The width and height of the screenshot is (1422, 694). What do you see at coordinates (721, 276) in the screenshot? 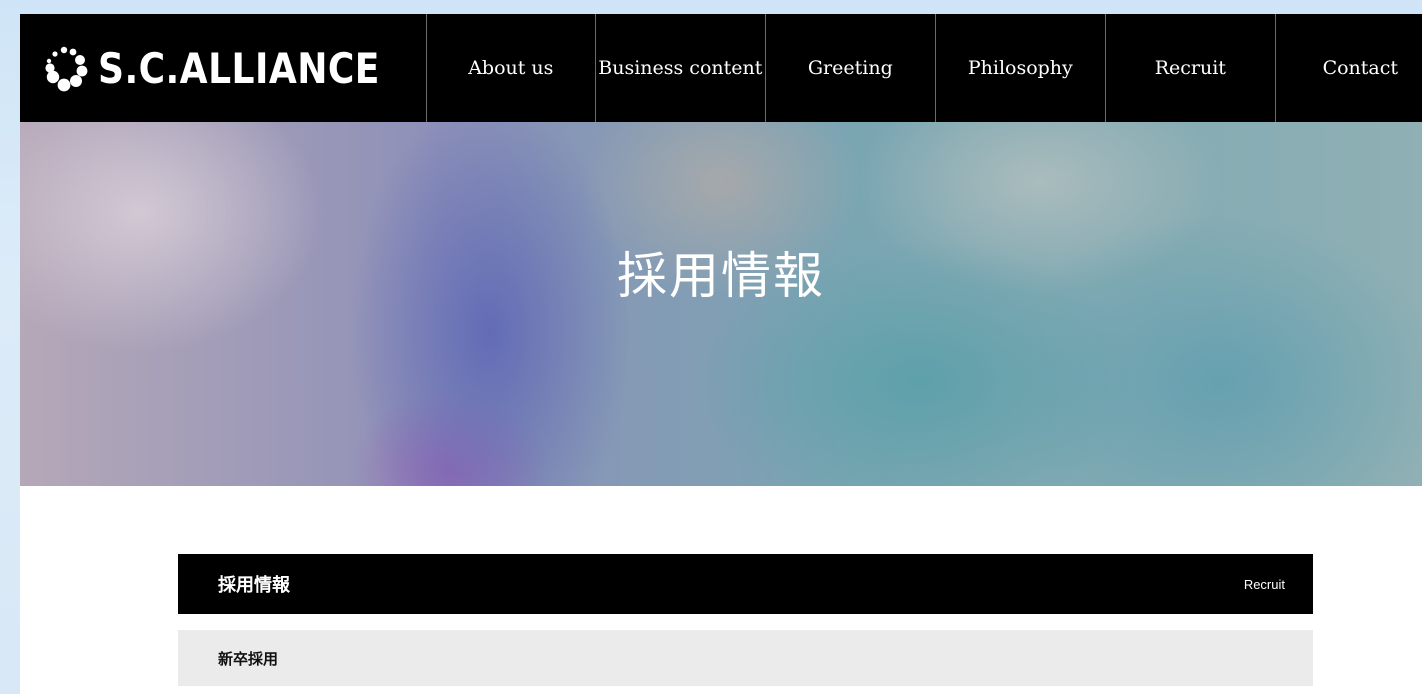
I see `hero-title: 採用情報` at bounding box center [721, 276].